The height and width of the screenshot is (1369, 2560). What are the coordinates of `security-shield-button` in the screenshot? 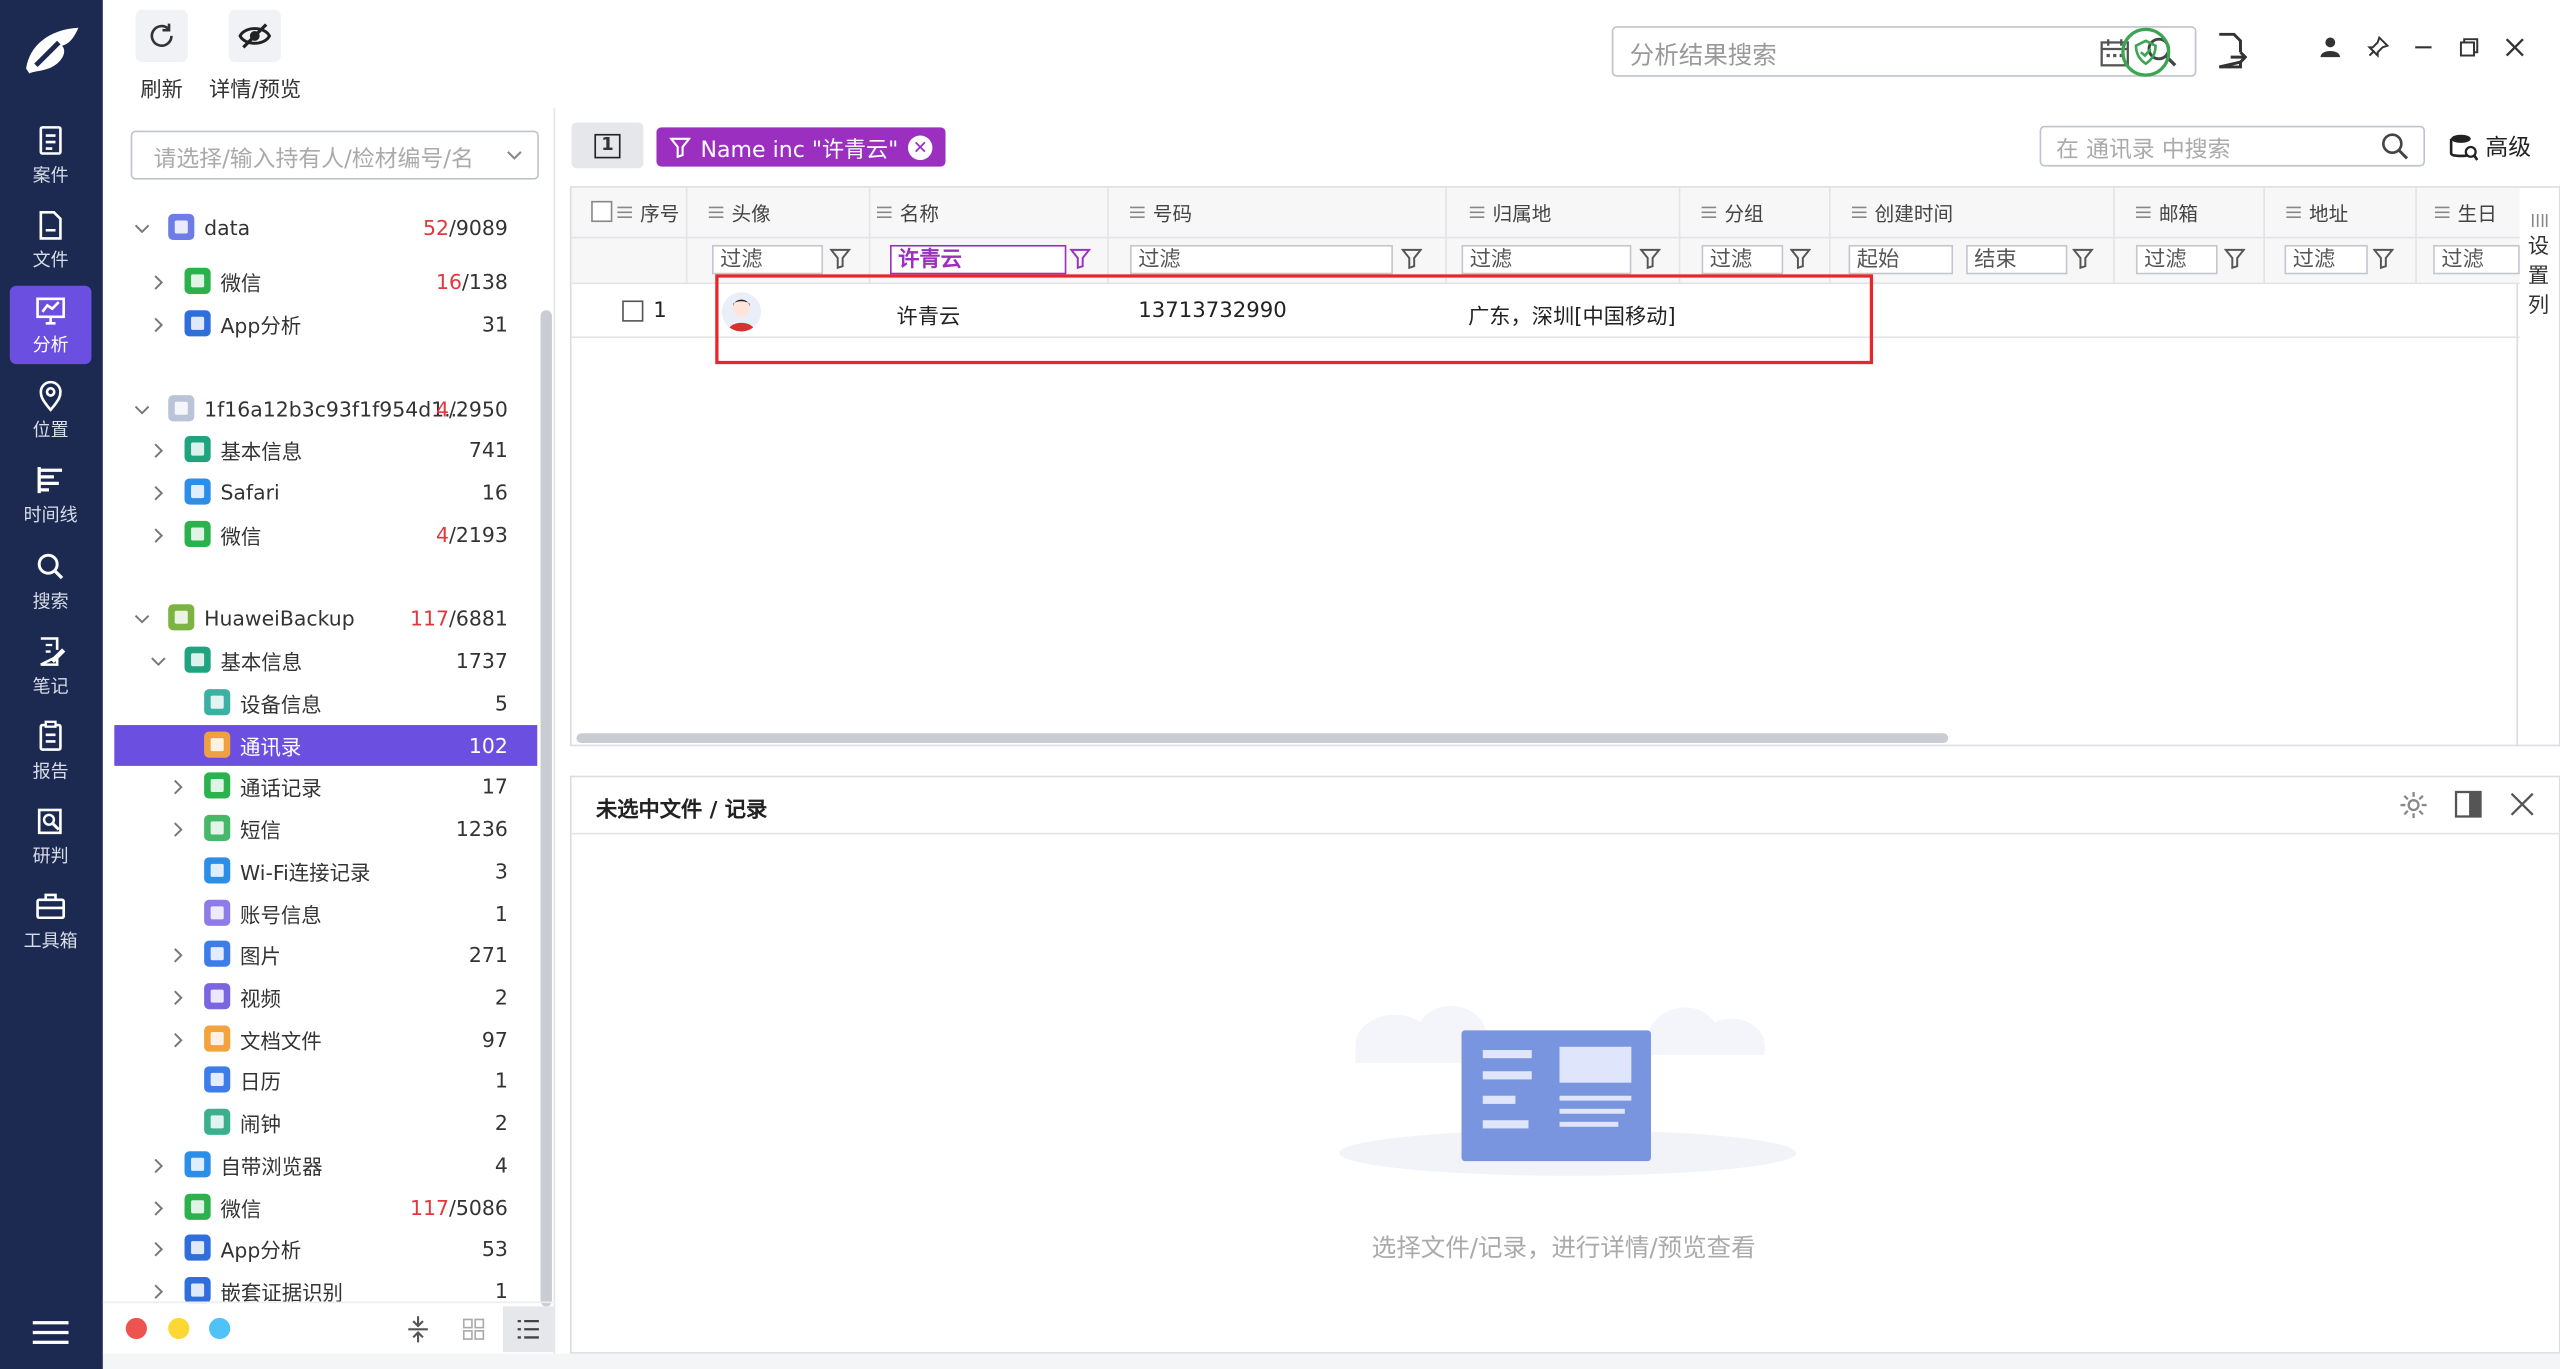 It's located at (2146, 52).